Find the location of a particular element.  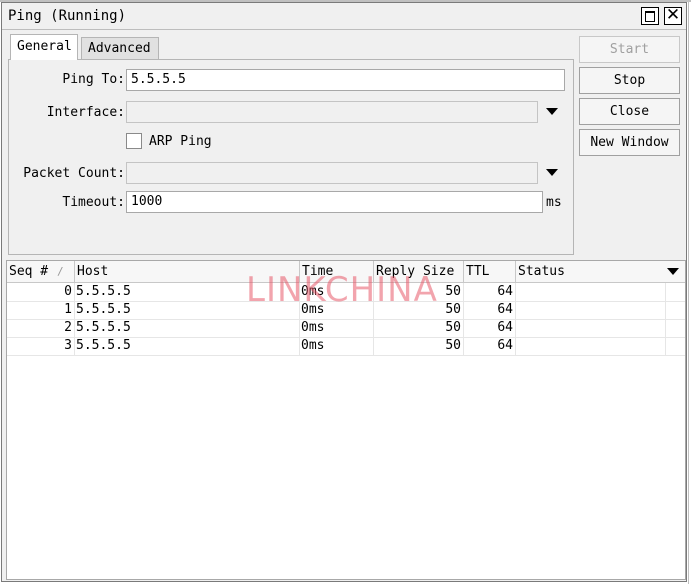

start-button: Start is located at coordinates (629, 49).